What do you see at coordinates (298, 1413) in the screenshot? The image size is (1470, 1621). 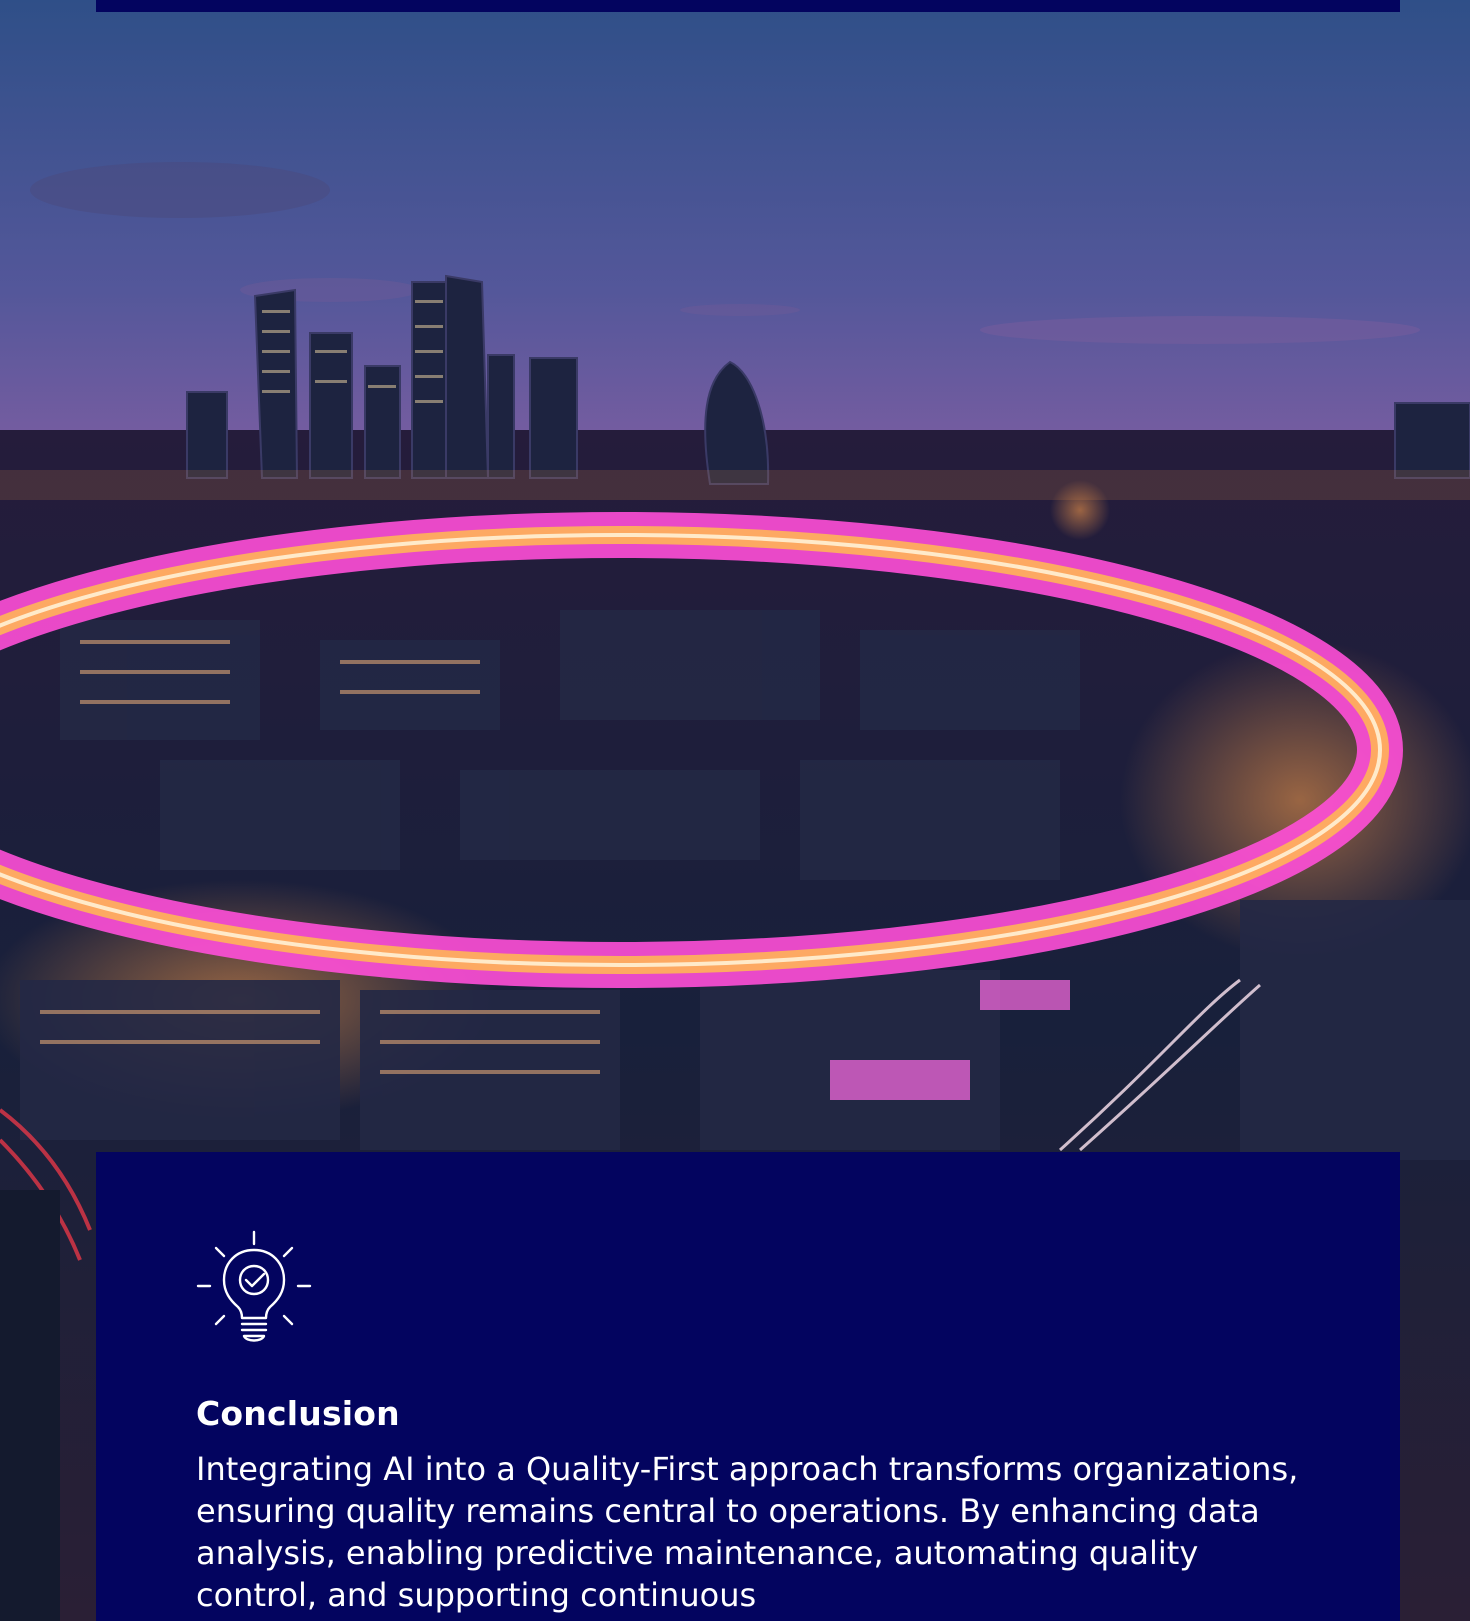 I see `section-title: Conclusion` at bounding box center [298, 1413].